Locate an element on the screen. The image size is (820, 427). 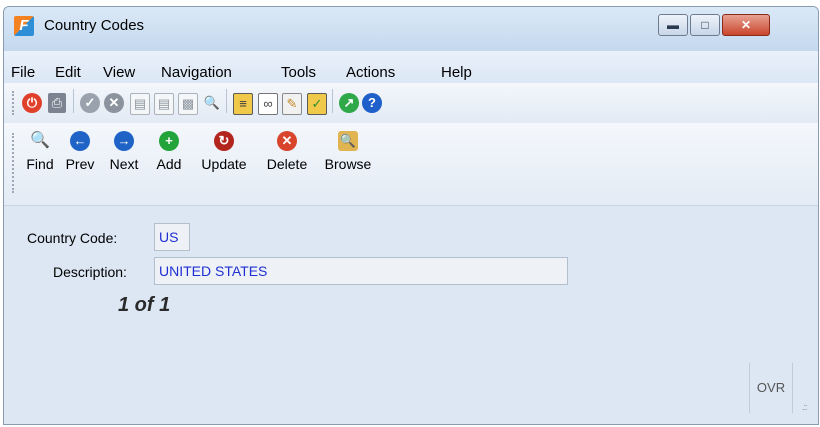
prev-label: Prev is located at coordinates (80, 164).